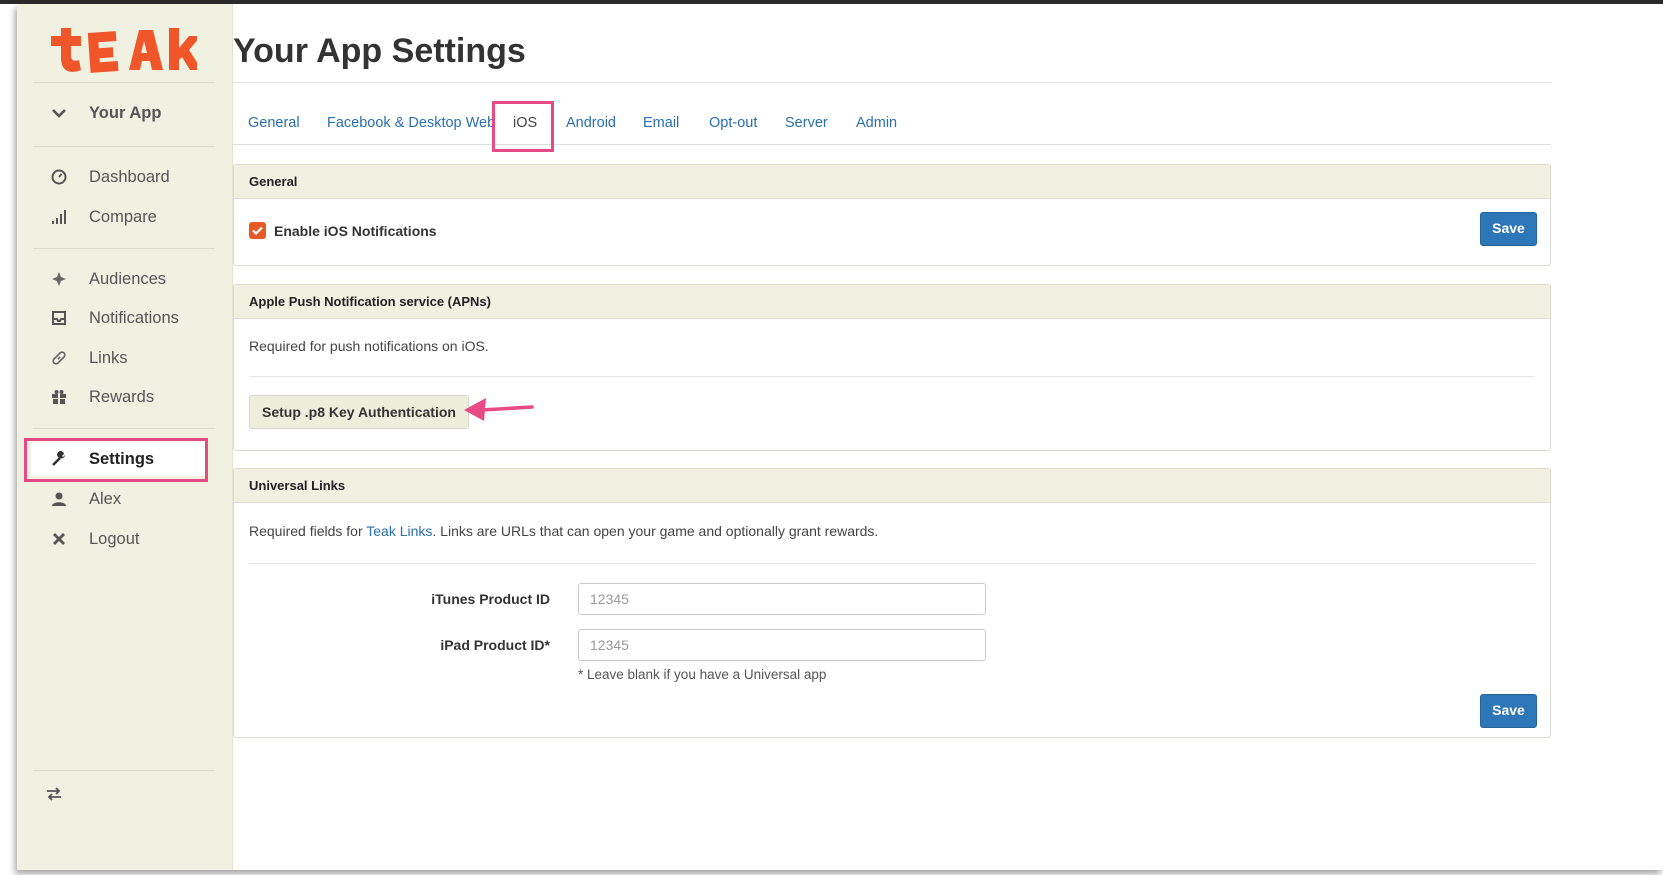 The width and height of the screenshot is (1663, 875). I want to click on pointer-arrow-icon, so click(499, 409).